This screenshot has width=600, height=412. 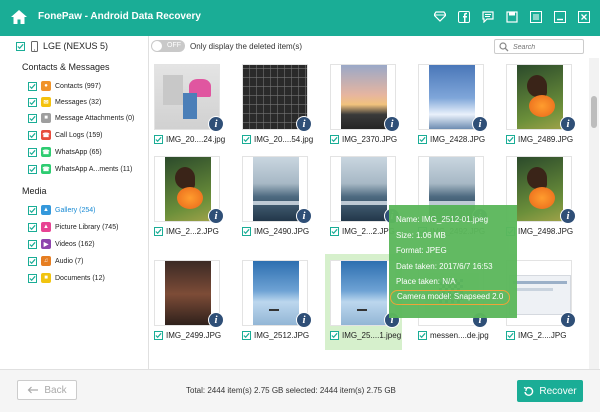 I want to click on home-icon, so click(x=19, y=17).